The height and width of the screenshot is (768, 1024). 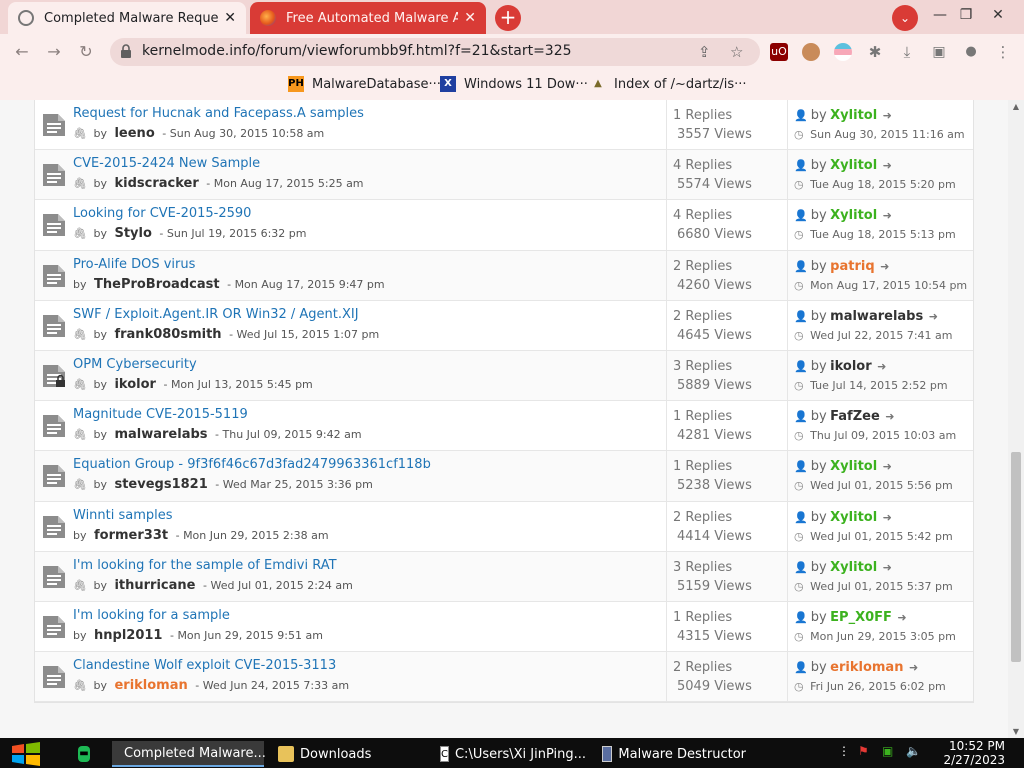 What do you see at coordinates (368, 18) in the screenshot?
I see `tab-free-automated-malware-analysis: Free Automated Malware Analy ✕` at bounding box center [368, 18].